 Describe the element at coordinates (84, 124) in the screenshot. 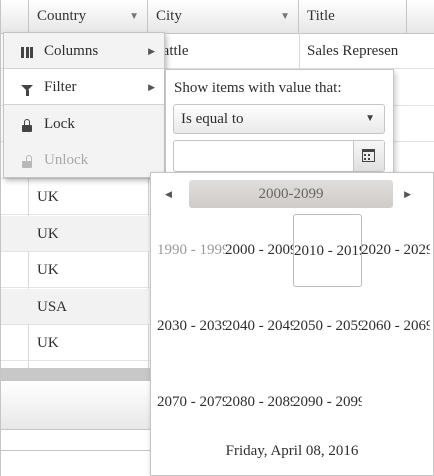

I see `menu-item-lock: Lock` at that location.